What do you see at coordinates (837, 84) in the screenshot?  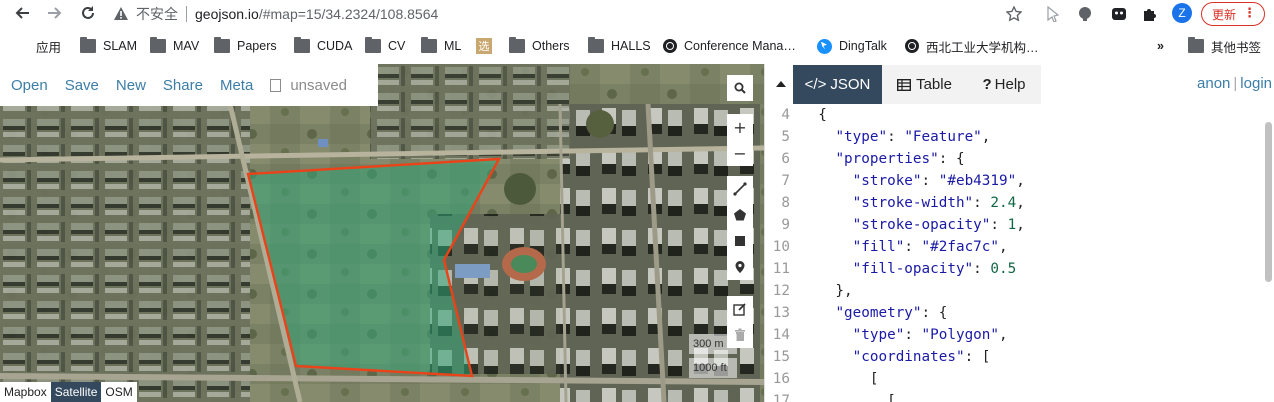 I see `tab-json: </> JSON` at bounding box center [837, 84].